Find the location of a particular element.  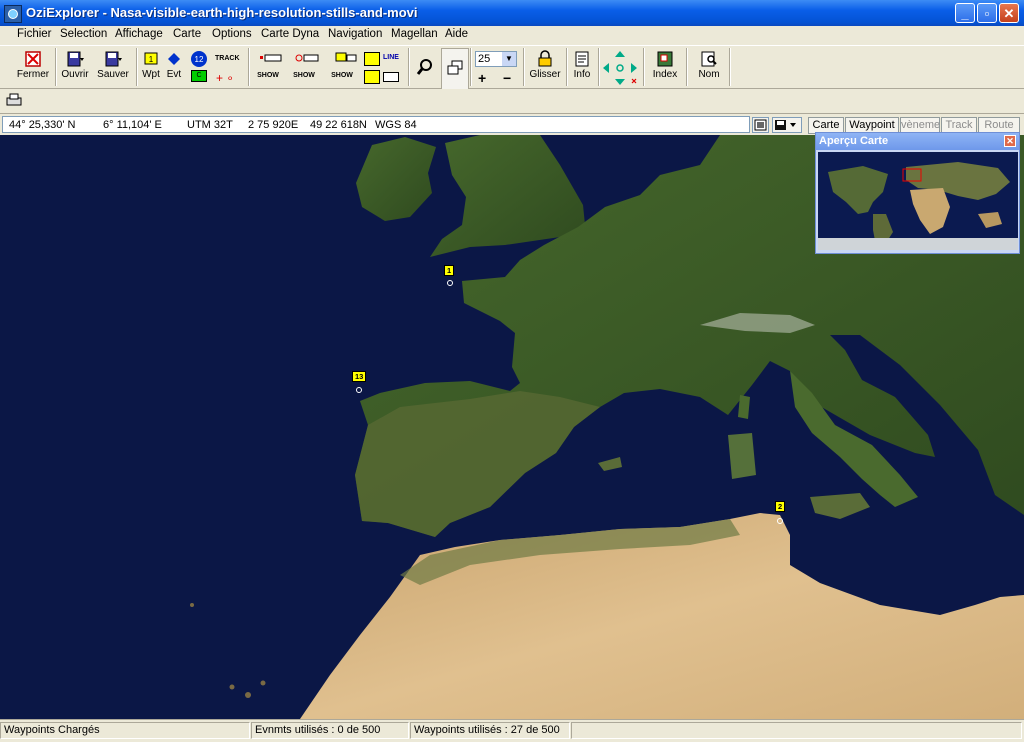

index-button: Index is located at coordinates (665, 68).